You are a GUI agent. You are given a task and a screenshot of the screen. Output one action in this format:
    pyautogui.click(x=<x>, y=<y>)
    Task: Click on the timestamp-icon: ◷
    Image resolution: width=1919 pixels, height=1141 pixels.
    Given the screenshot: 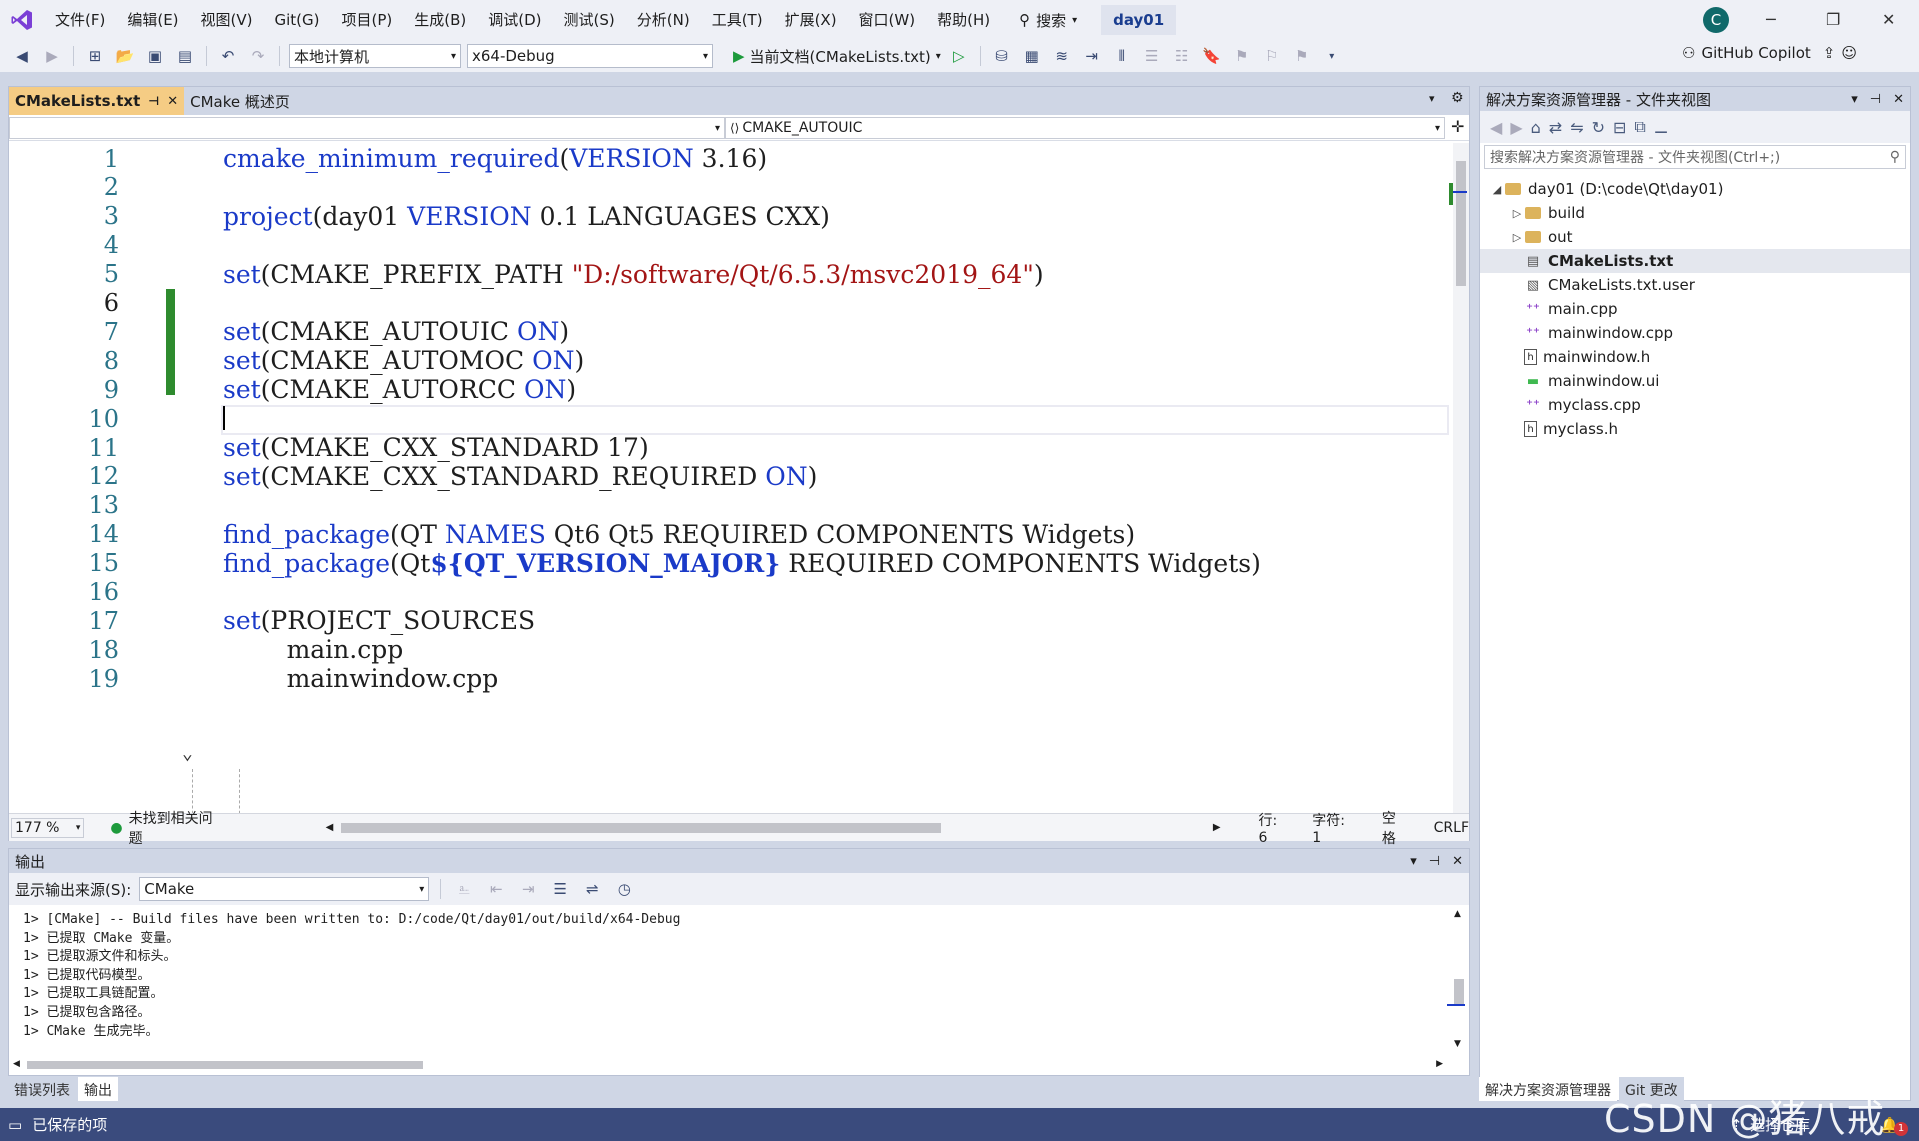 What is the action you would take?
    pyautogui.click(x=624, y=889)
    